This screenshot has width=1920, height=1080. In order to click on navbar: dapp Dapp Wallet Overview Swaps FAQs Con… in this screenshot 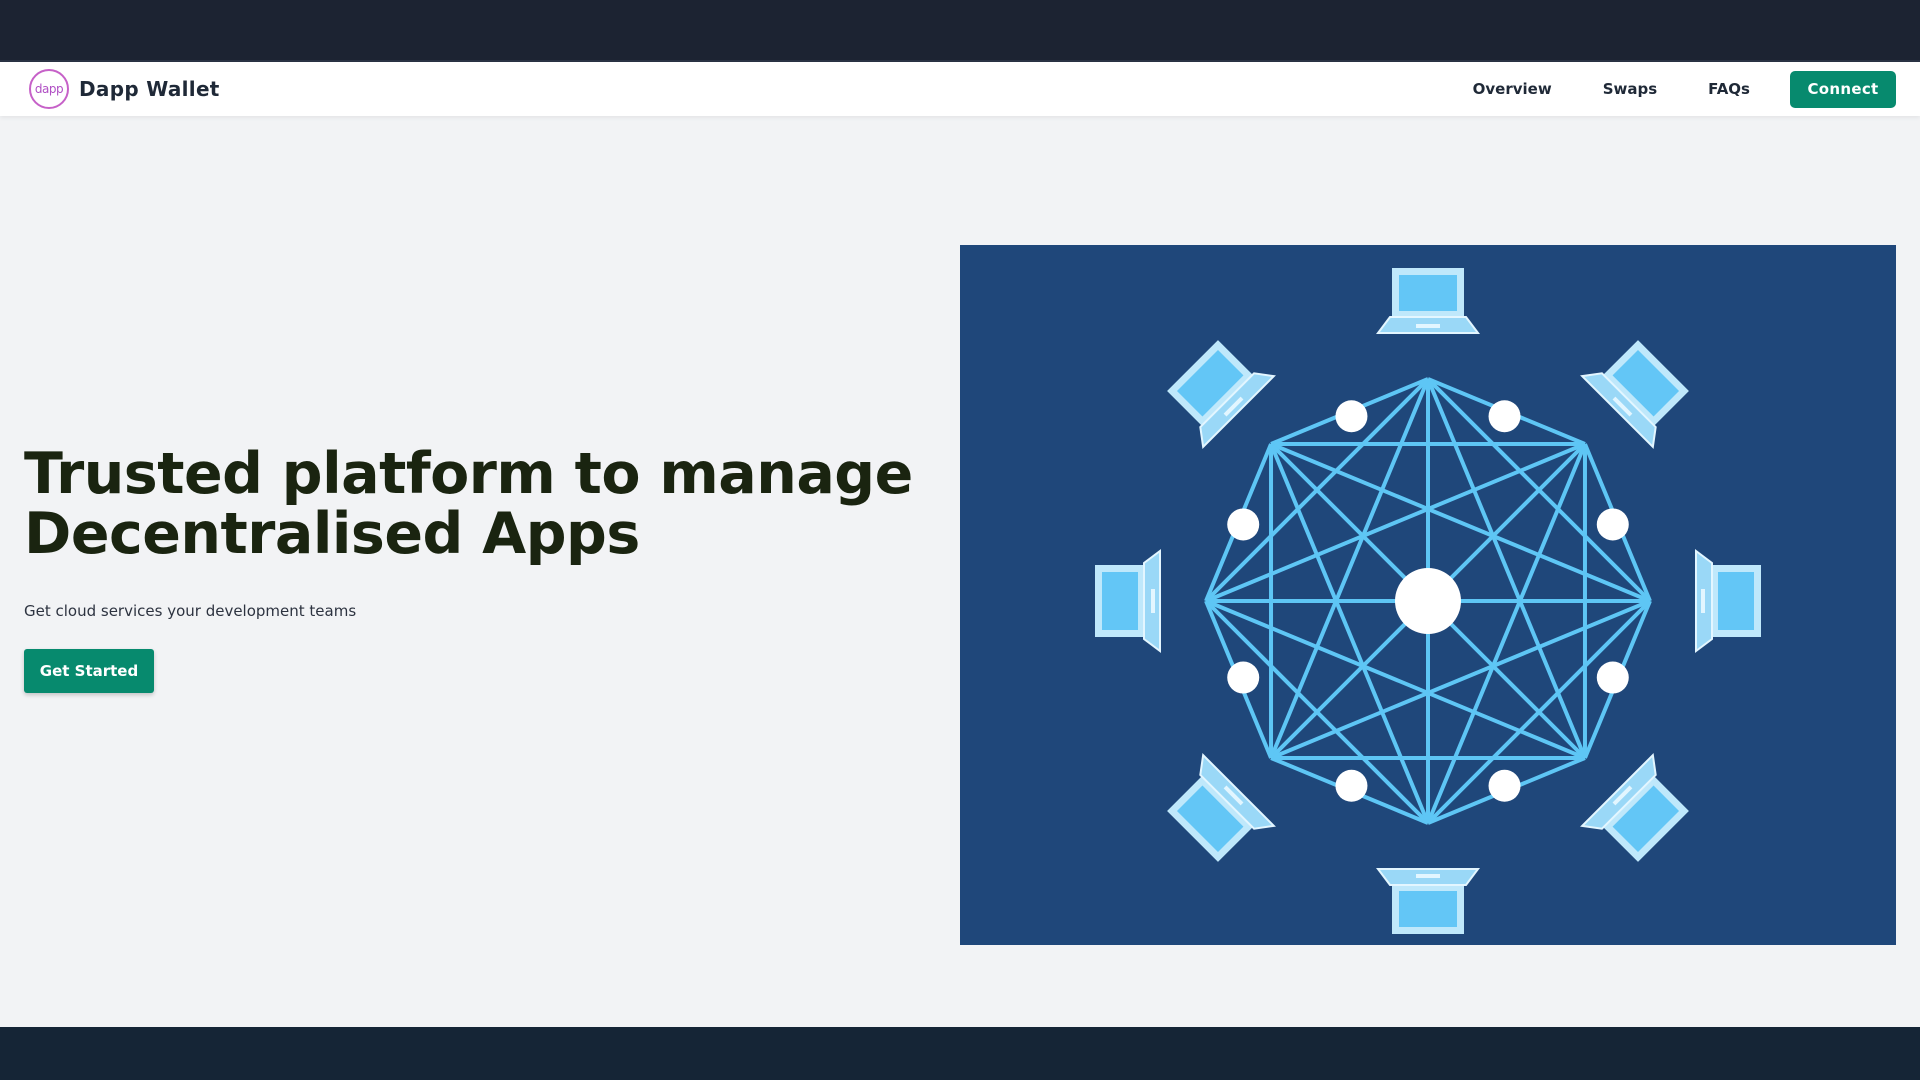, I will do `click(960, 89)`.